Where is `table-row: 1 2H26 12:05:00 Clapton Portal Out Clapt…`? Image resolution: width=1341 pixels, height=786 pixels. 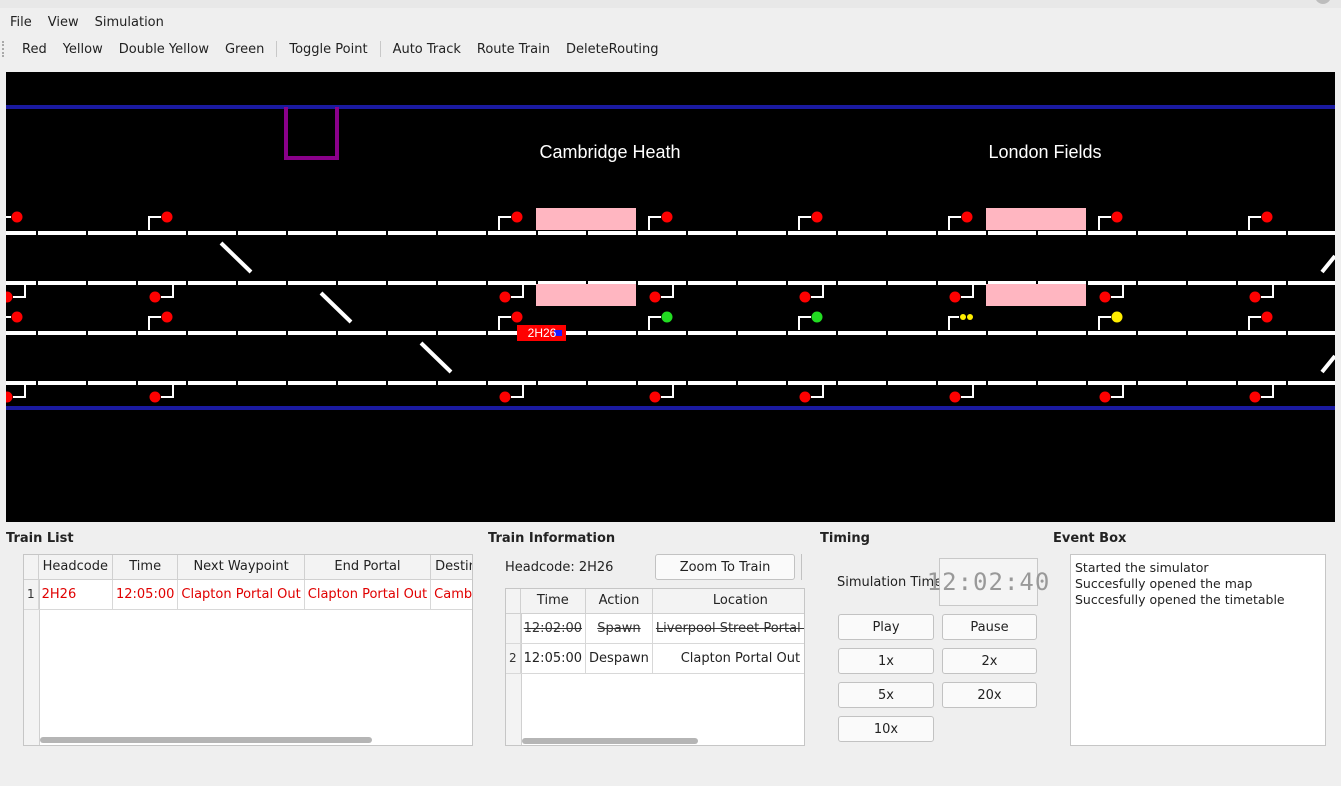 table-row: 1 2H26 12:05:00 Clapton Portal Out Clapt… is located at coordinates (248, 594).